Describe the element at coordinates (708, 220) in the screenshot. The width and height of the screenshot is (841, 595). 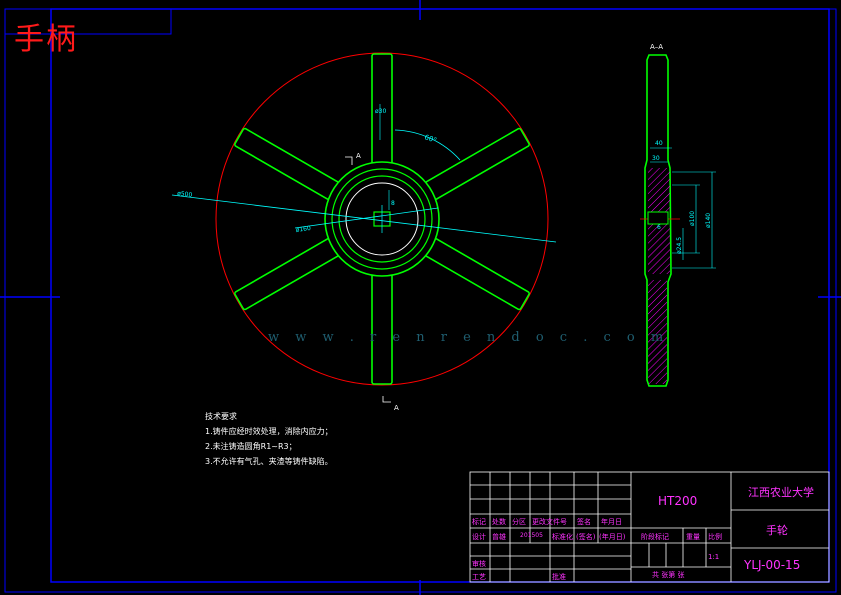
I see `sec-text-140: ø140` at that location.